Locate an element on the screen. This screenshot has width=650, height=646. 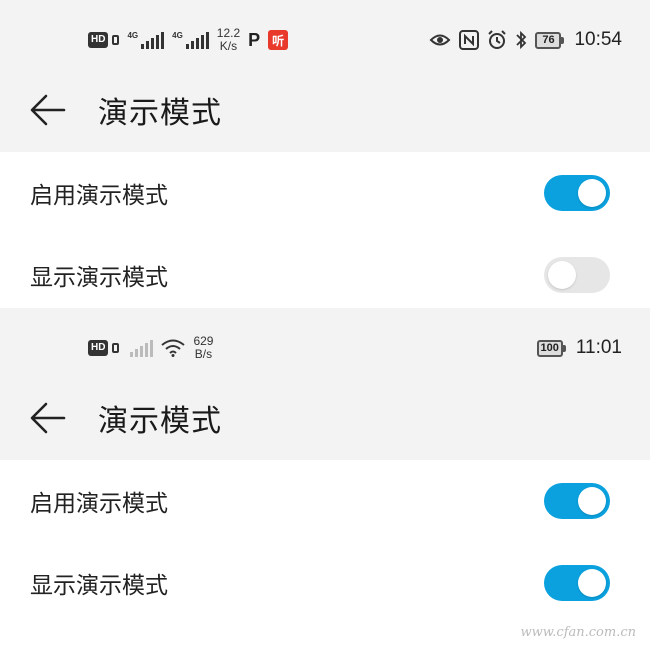
watermark: www.cfan.com.cn is located at coordinates (578, 632).